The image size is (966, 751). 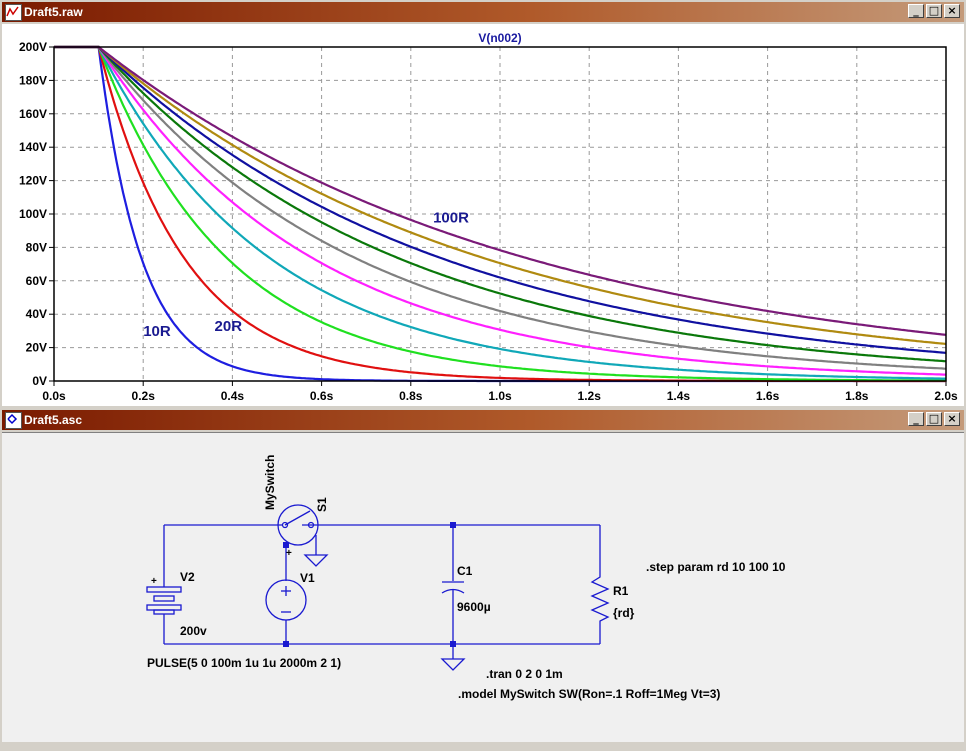 I want to click on y-tick-label: 160V, so click(x=33, y=114).